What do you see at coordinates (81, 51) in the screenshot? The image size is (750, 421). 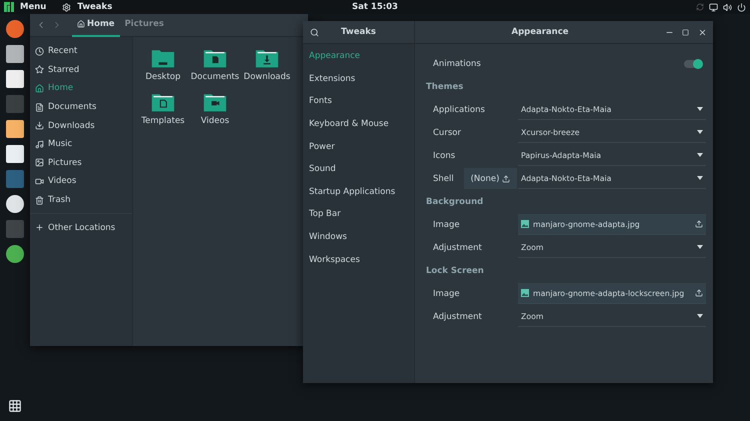 I see `sidebar-item: Recent` at bounding box center [81, 51].